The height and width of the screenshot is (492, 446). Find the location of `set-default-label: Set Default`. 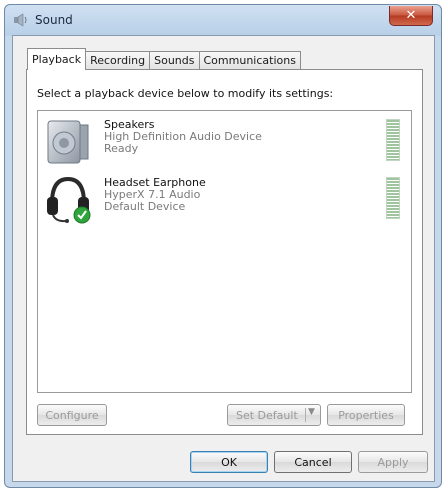

set-default-label: Set Default is located at coordinates (267, 415).